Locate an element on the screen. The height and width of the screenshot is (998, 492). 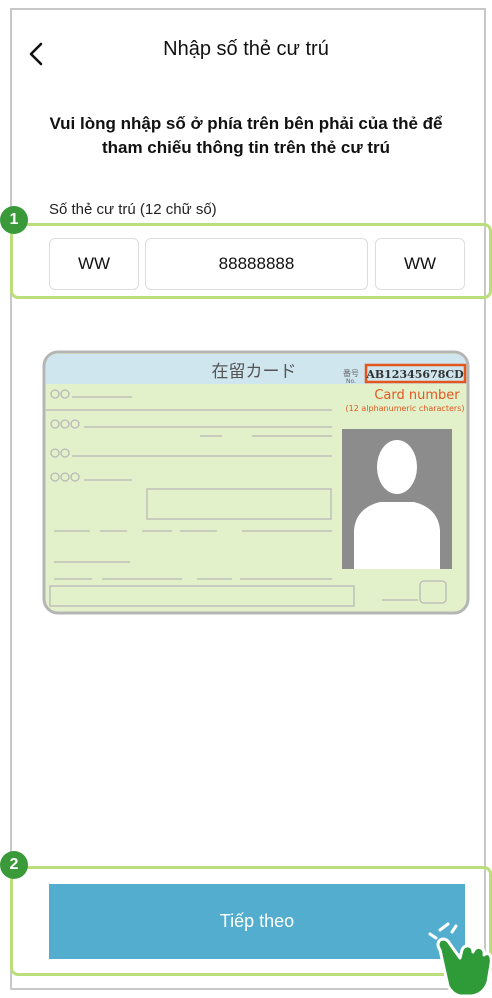
next-button: Tiếp theo is located at coordinates (257, 921).